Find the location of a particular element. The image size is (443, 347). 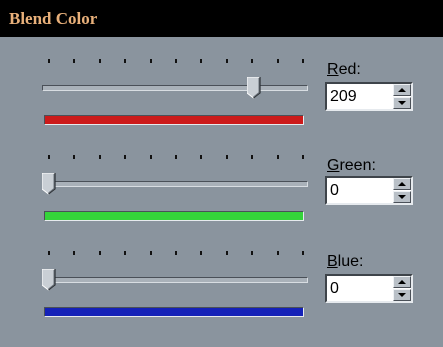

blue-slider-thumb is located at coordinates (49, 280).